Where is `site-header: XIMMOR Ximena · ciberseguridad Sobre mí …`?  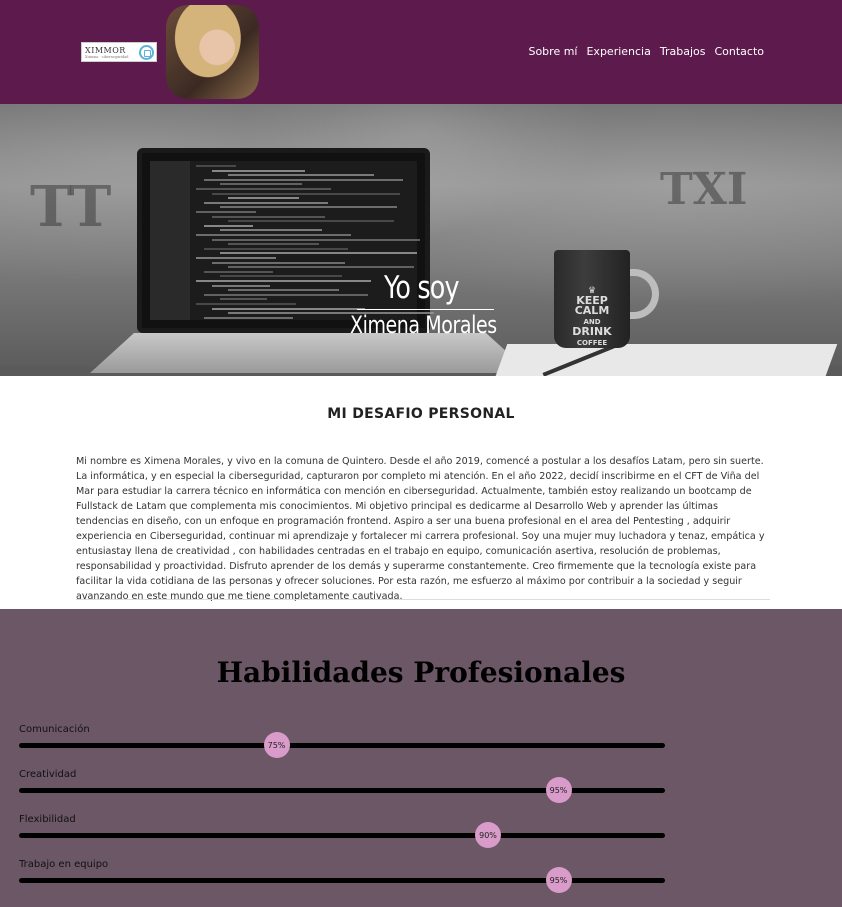
site-header: XIMMOR Ximena · ciberseguridad Sobre mí … is located at coordinates (421, 52).